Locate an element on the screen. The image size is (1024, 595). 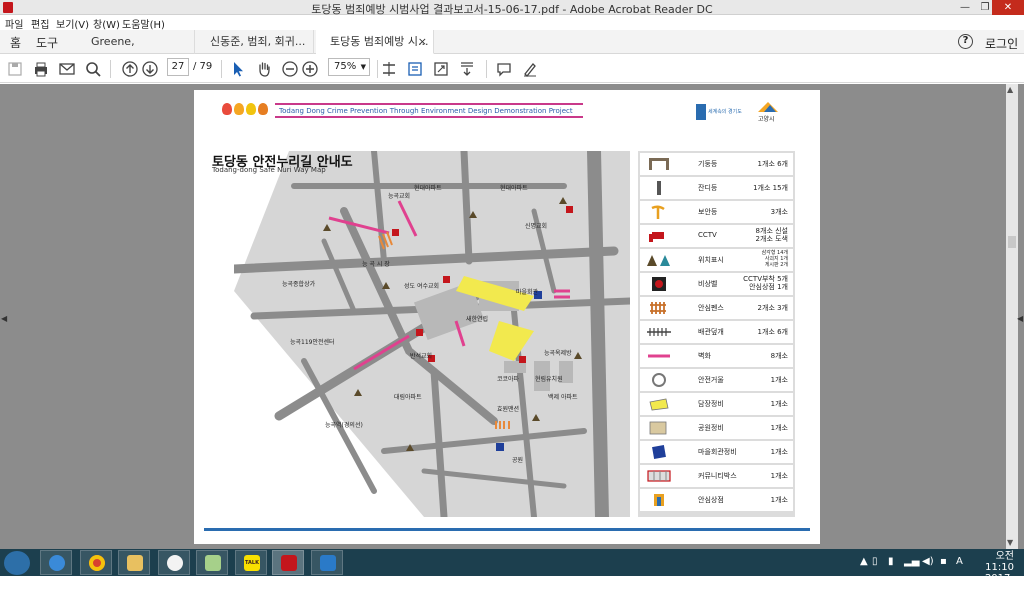
page-number-input: 27 is located at coordinates (178, 67).